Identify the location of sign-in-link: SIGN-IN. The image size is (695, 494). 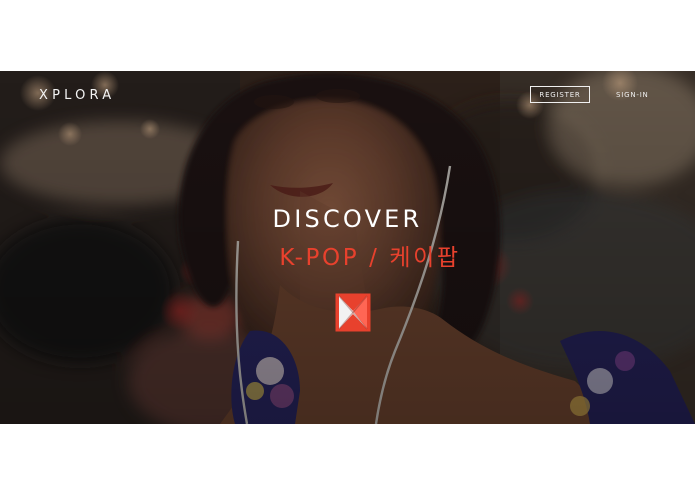
(632, 95).